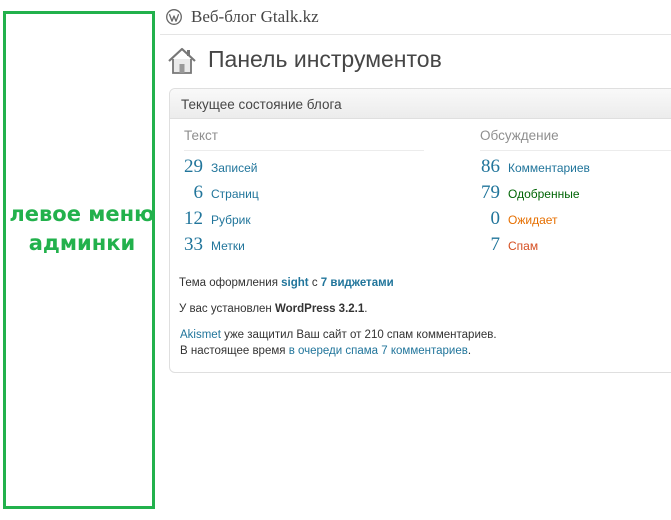 The image size is (671, 520). Describe the element at coordinates (174, 17) in the screenshot. I see `wordpress-logo-icon` at that location.